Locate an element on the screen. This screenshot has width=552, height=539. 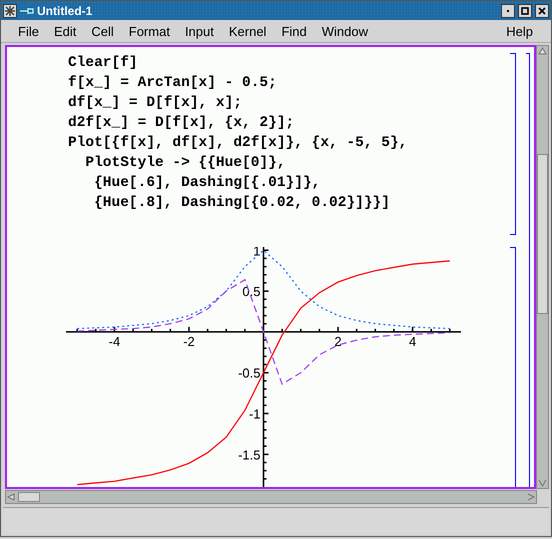
vertical-scrollbar is located at coordinates (542, 267).